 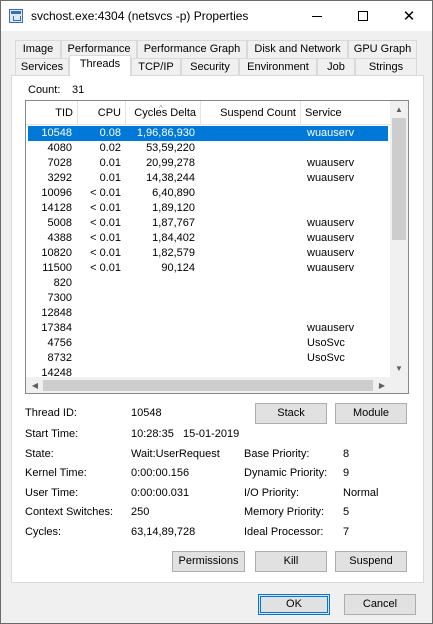 I want to click on tab-strings: Strings, so click(x=386, y=67).